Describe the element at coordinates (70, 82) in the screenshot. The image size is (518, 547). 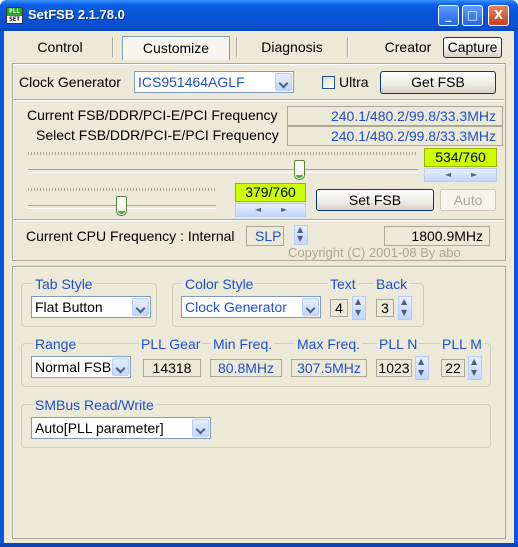
I see `clock-generator-label: Clock Generator` at that location.